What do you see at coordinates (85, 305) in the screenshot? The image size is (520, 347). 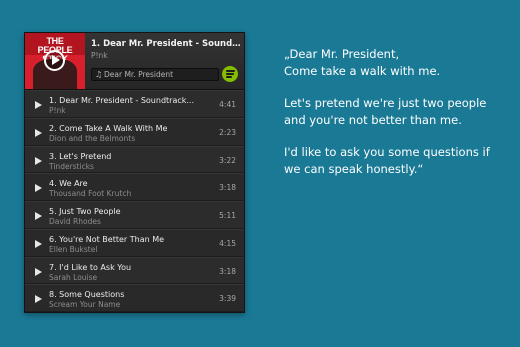 I see `track-artist: Scream Your Name` at bounding box center [85, 305].